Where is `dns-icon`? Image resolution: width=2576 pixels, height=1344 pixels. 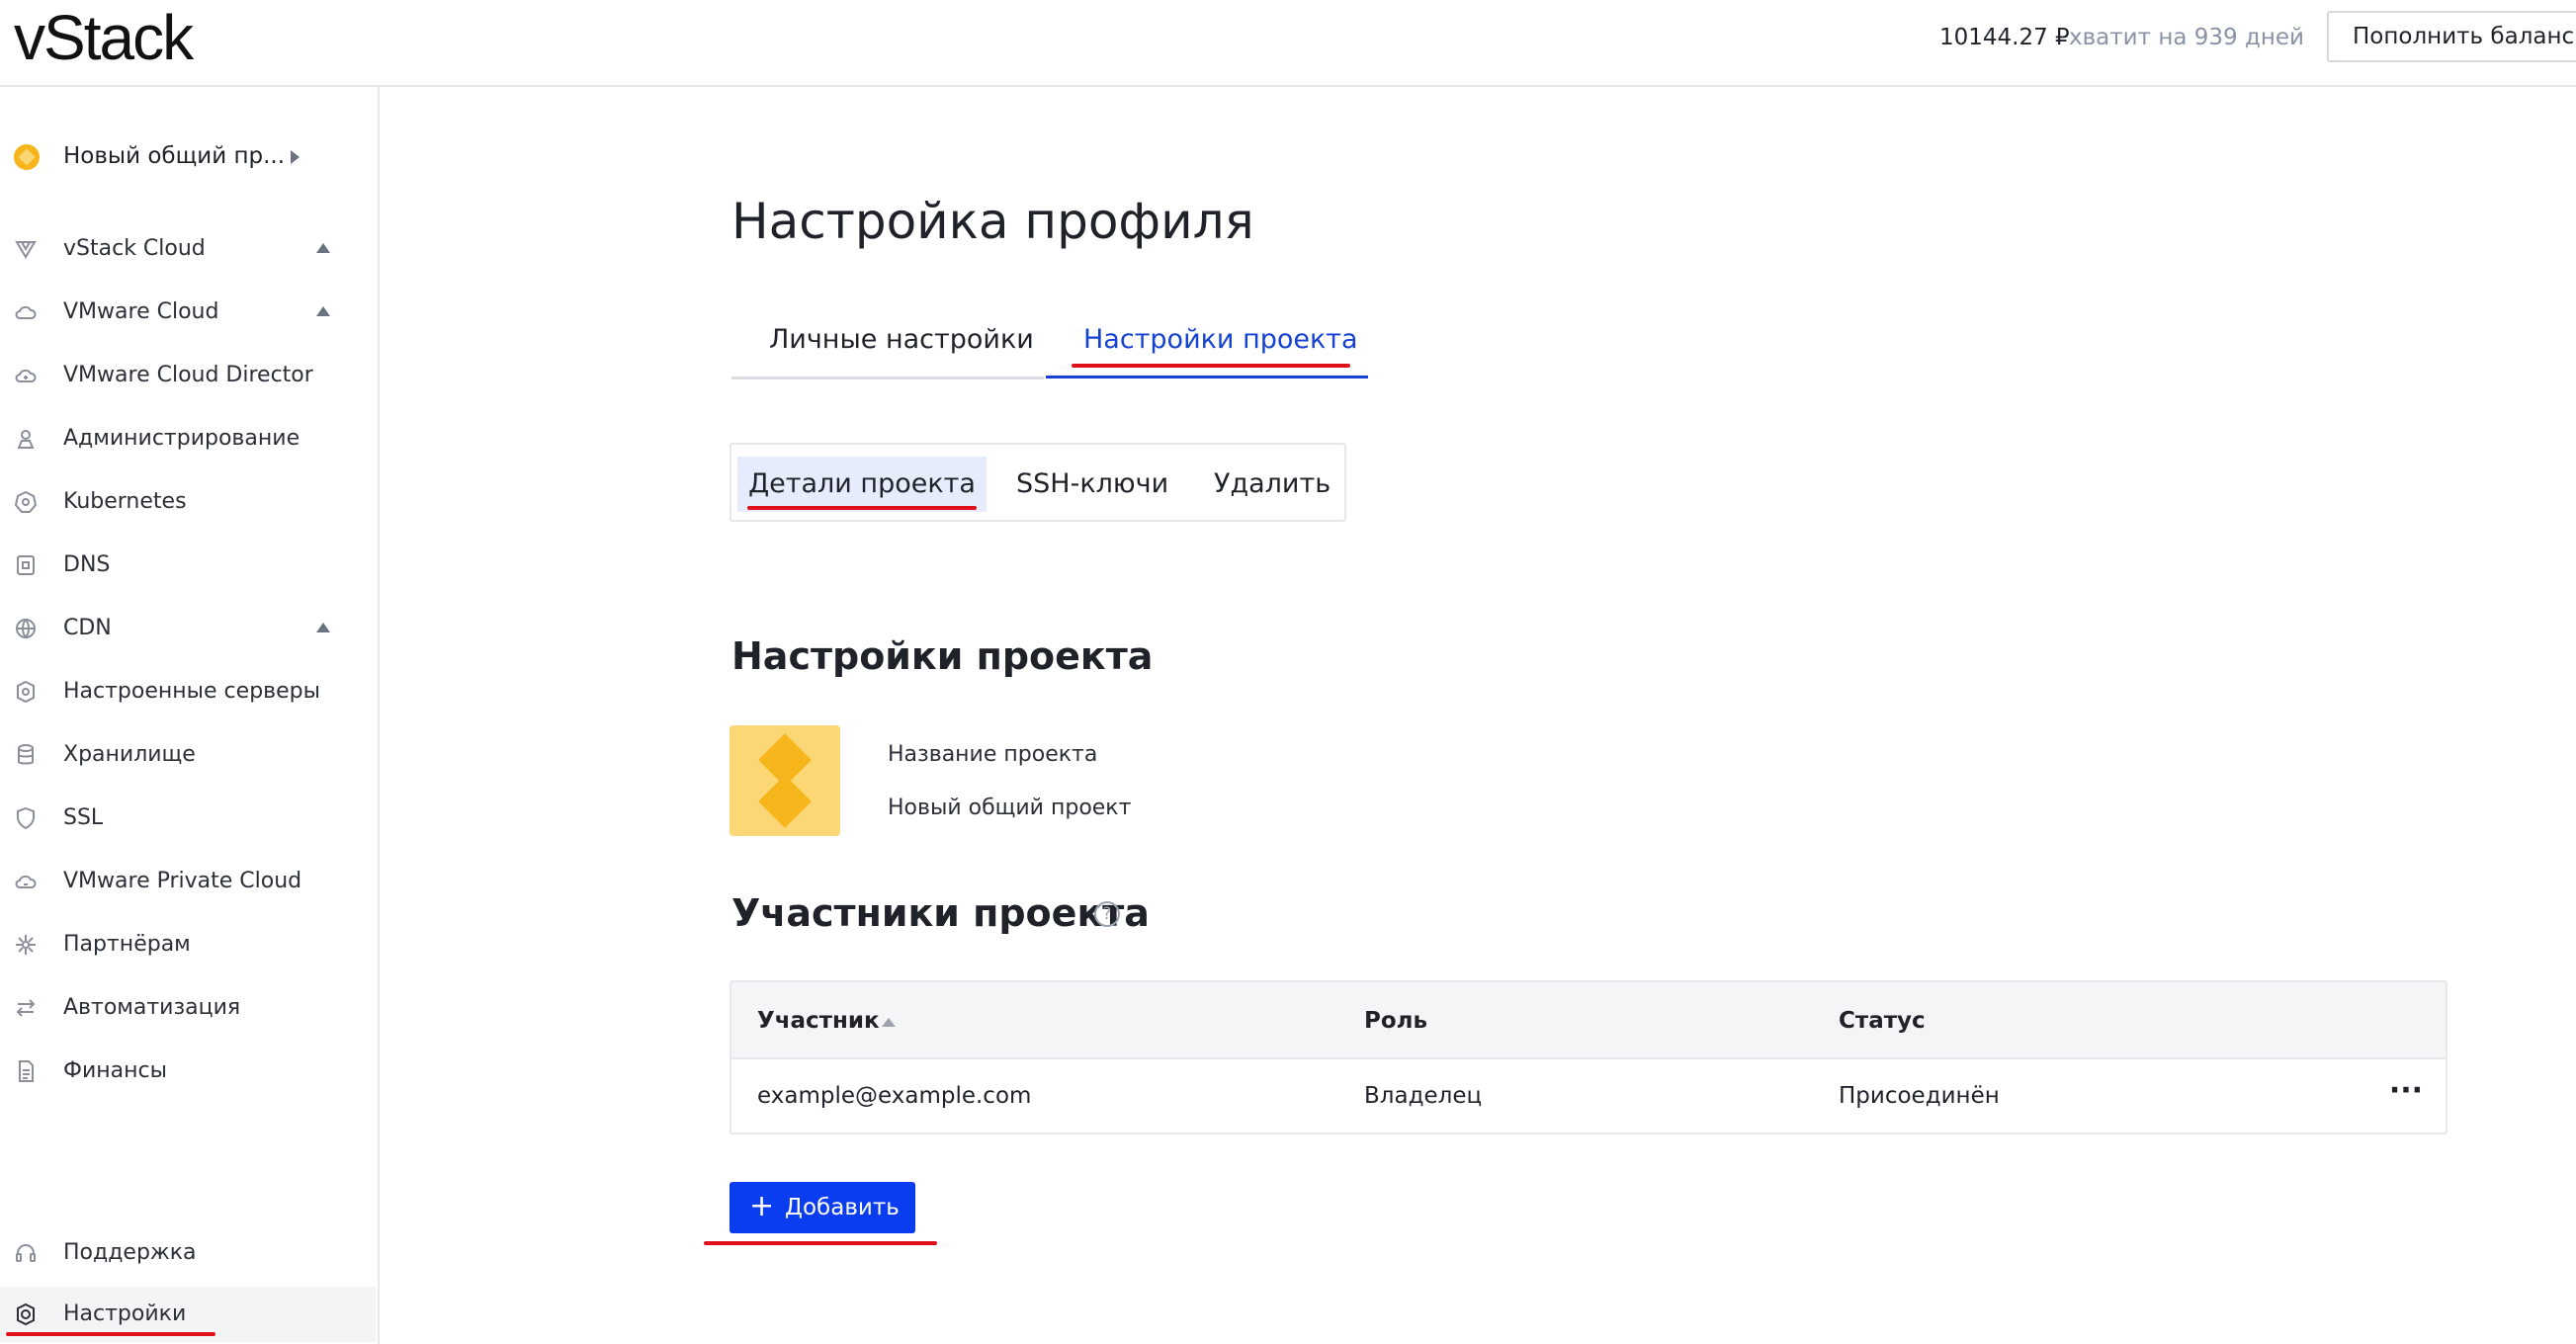 dns-icon is located at coordinates (26, 565).